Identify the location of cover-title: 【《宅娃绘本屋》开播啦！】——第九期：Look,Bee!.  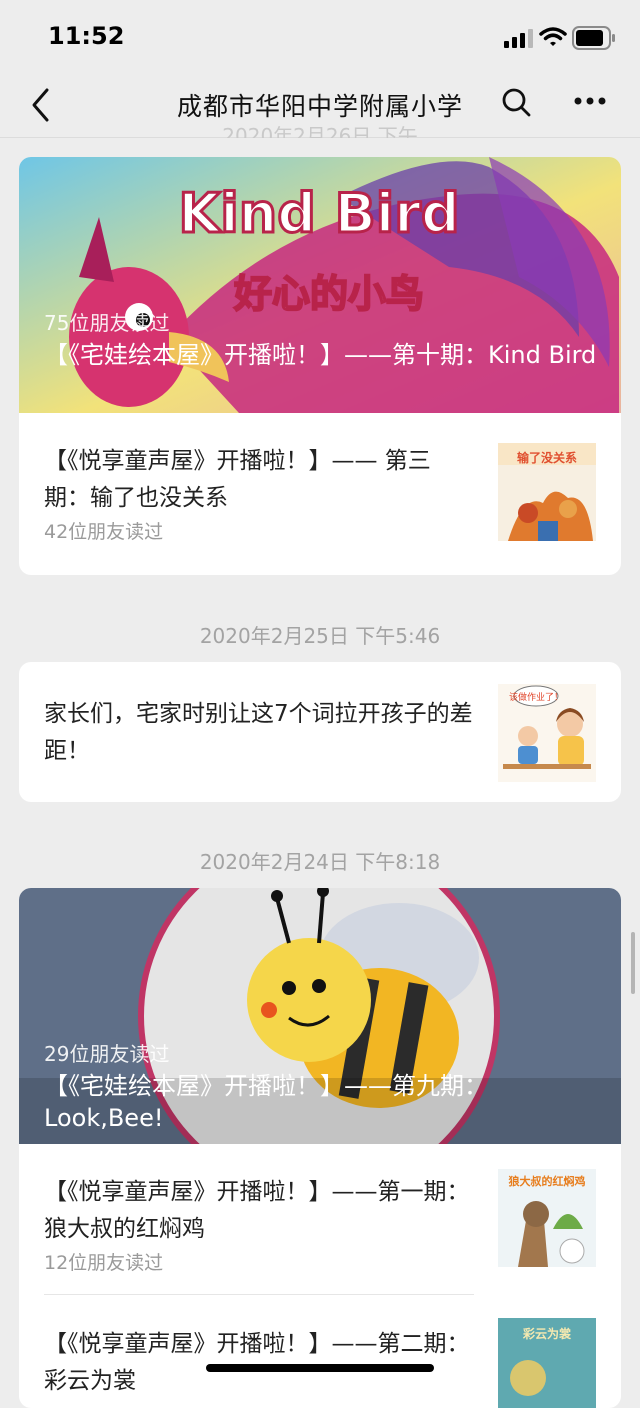
(266, 1102).